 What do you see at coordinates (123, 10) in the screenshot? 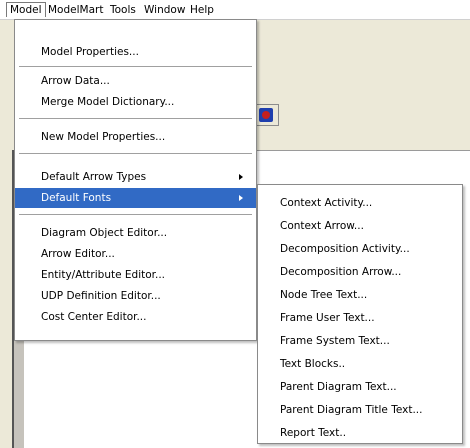
I see `menu-tools: Tools` at bounding box center [123, 10].